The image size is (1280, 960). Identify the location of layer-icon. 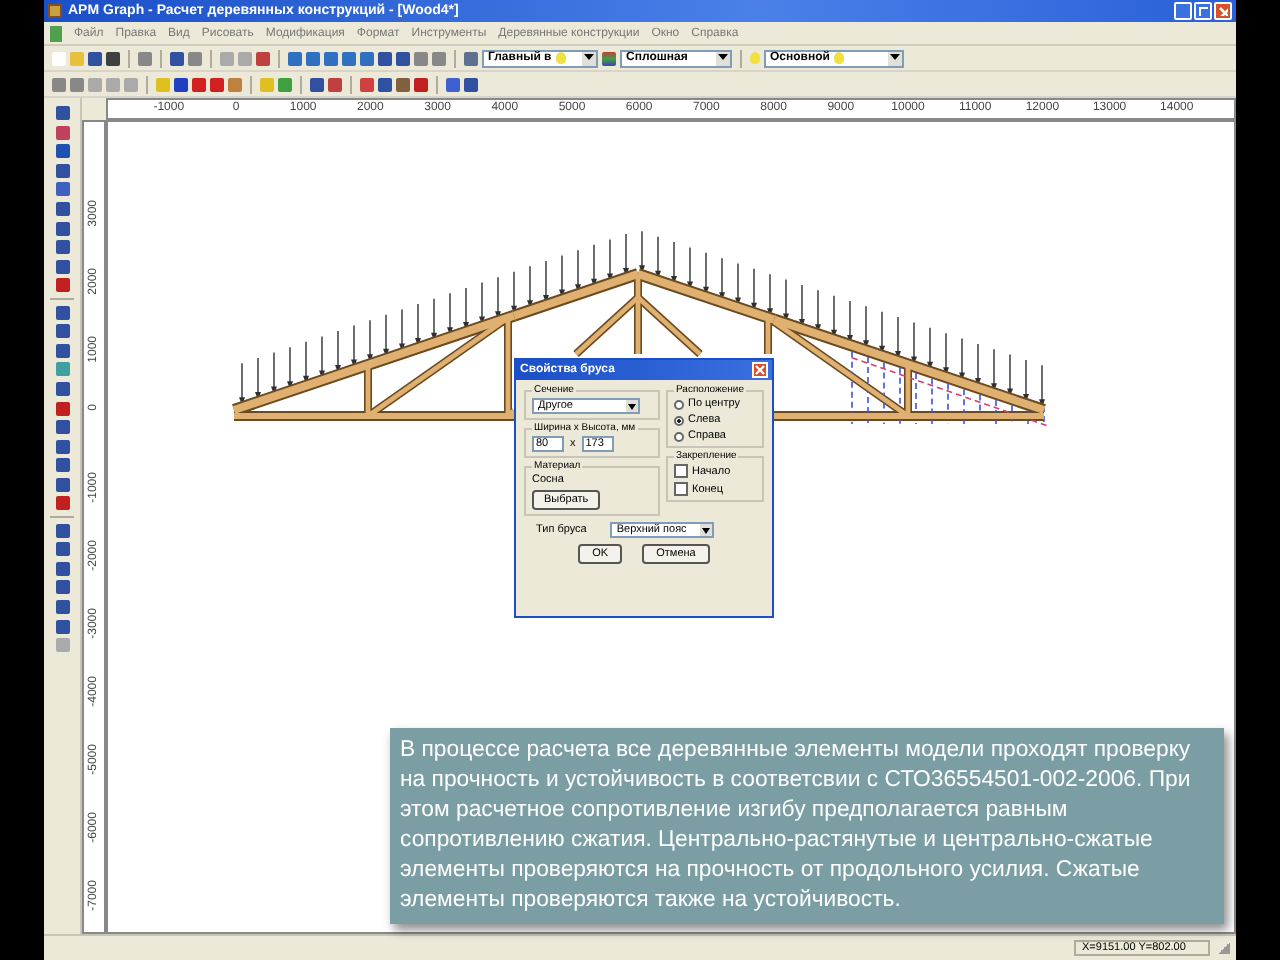
(471, 58).